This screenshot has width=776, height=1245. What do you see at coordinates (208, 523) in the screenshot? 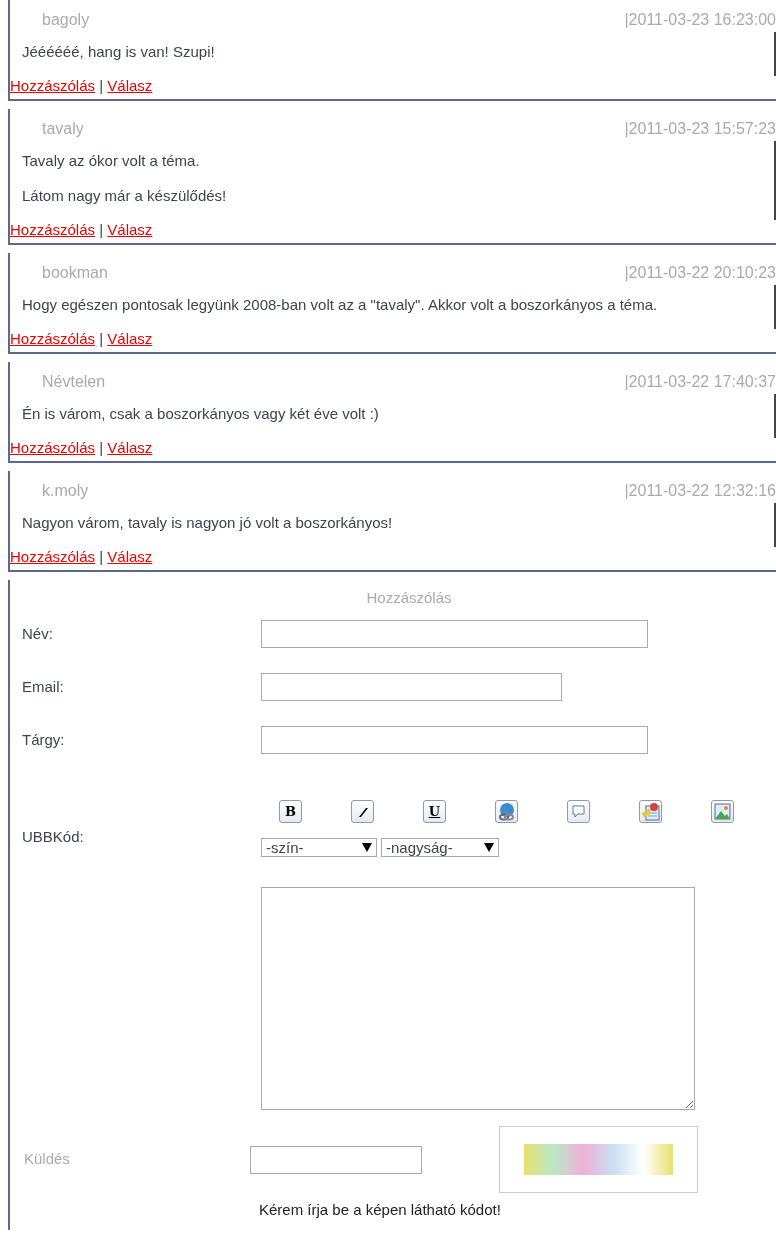
I see `comment-text: Nagyon várom, tavaly is nagyon jó volt a boszorkányos!` at bounding box center [208, 523].